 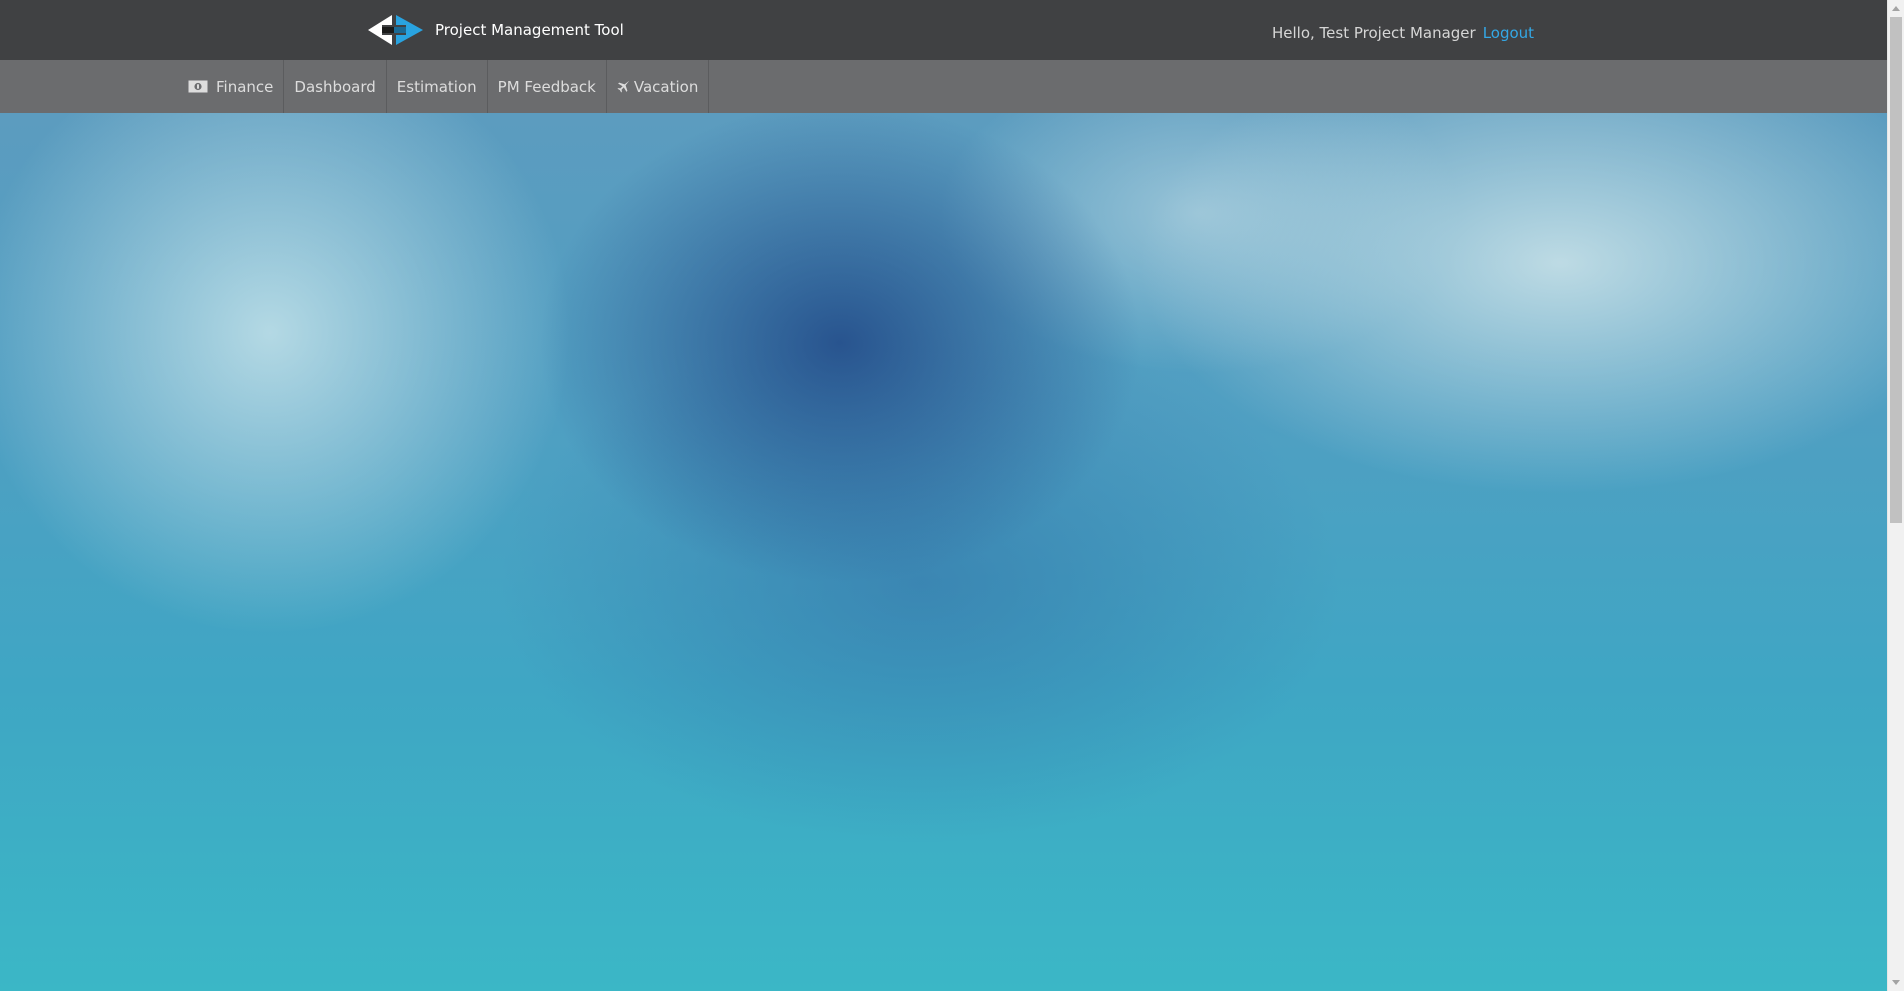 I want to click on money-icon, so click(x=198, y=86).